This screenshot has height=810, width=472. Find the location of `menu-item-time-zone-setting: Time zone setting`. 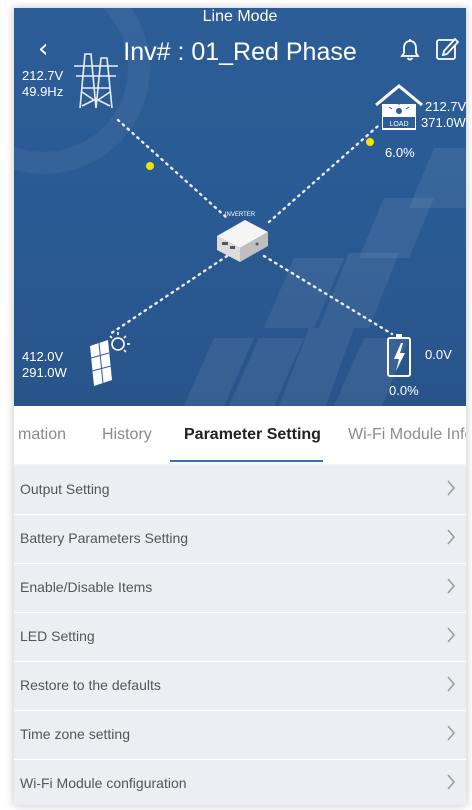

menu-item-time-zone-setting: Time zone setting is located at coordinates (240, 735).